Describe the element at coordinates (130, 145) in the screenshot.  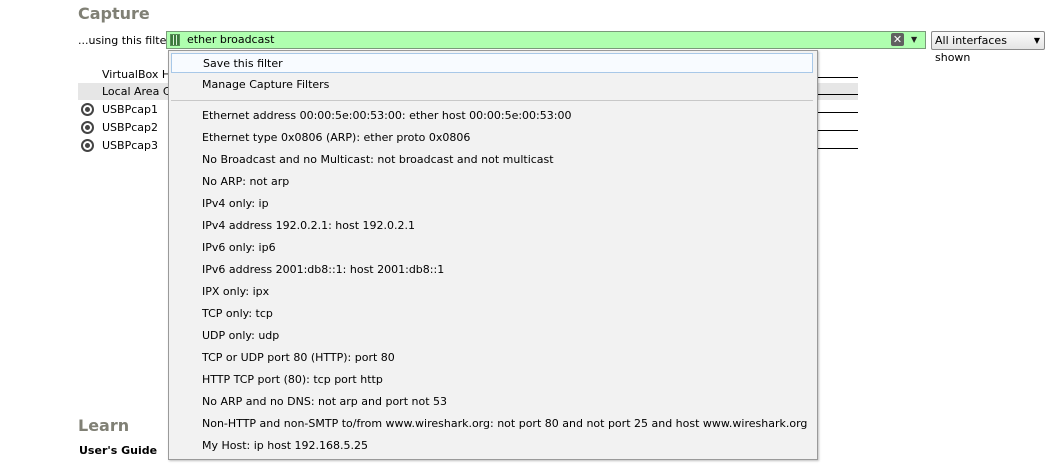
I see `interface-name: USBPcap3` at that location.